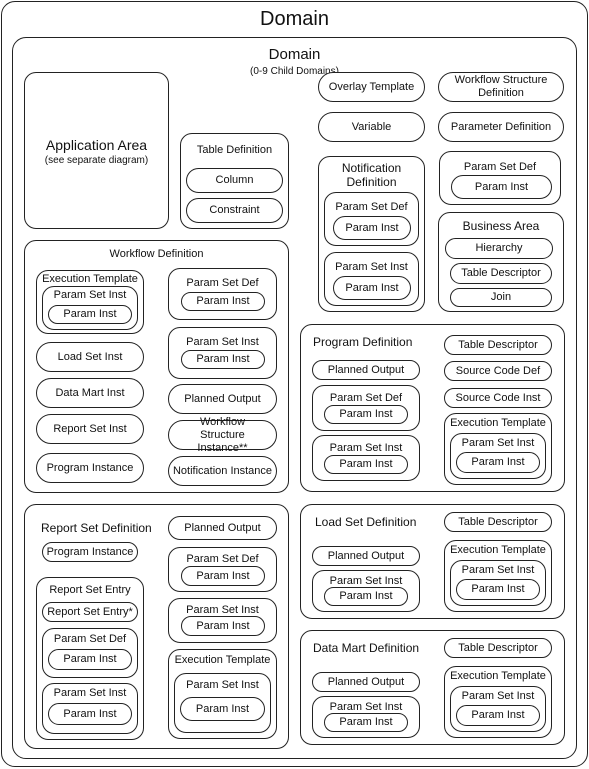  Describe the element at coordinates (294, 19) in the screenshot. I see `outer-domain-title: Domain` at that location.